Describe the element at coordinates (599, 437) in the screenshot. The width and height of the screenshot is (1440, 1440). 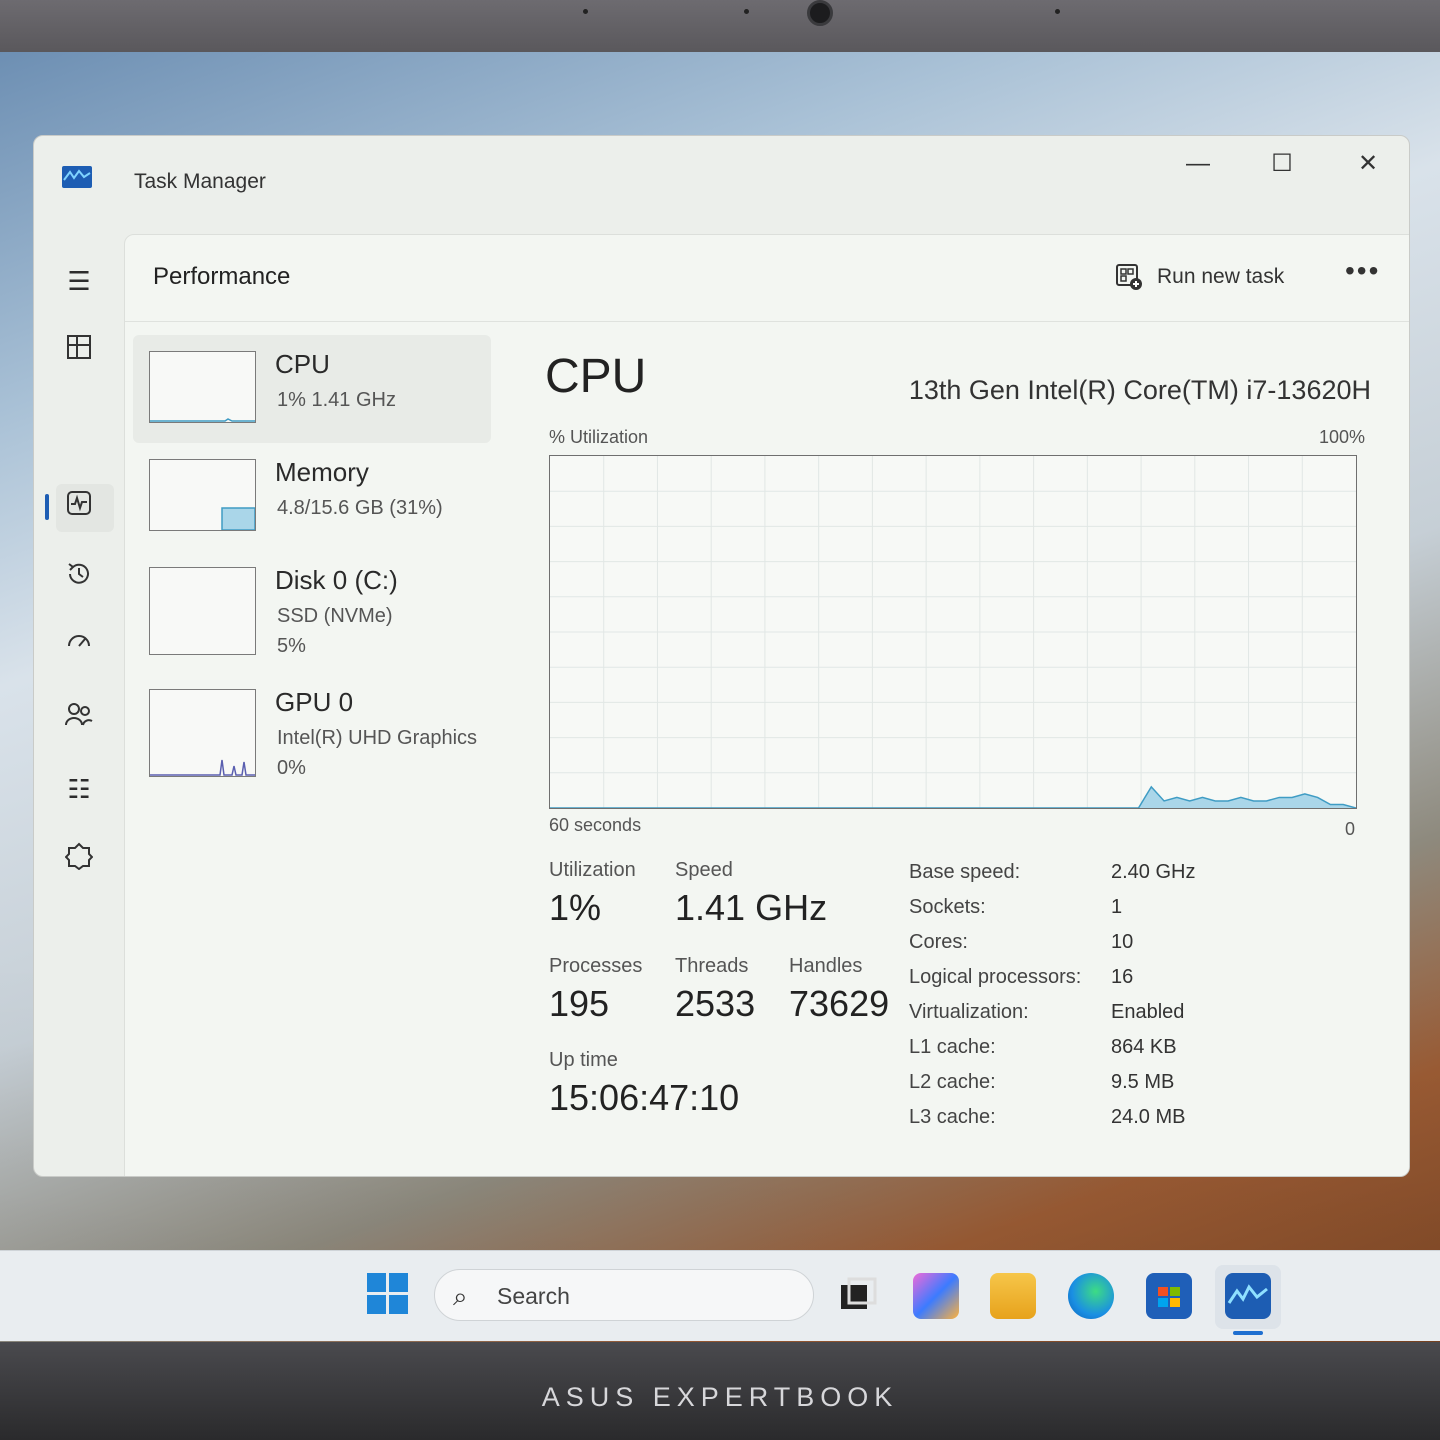
I see `graph-y-label: % Utilization` at that location.